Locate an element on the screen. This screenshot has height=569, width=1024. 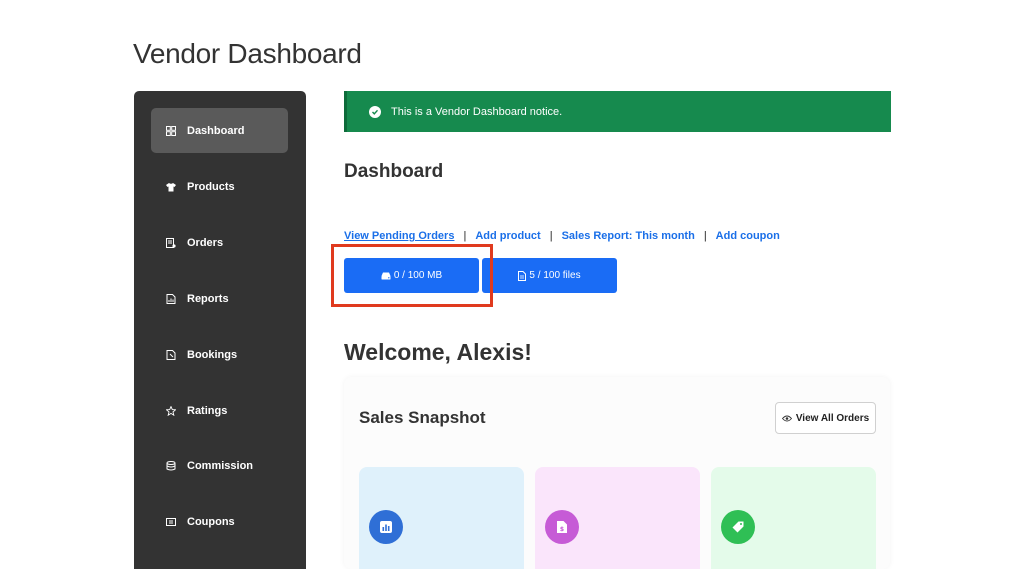
files-quota-label: 5 / 100 files is located at coordinates (555, 275).